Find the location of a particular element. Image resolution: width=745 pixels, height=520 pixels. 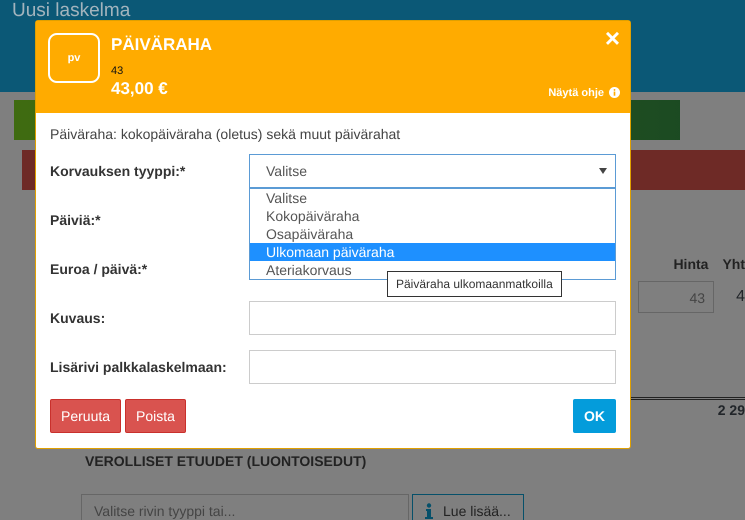

select-field: Valitse is located at coordinates (432, 171).